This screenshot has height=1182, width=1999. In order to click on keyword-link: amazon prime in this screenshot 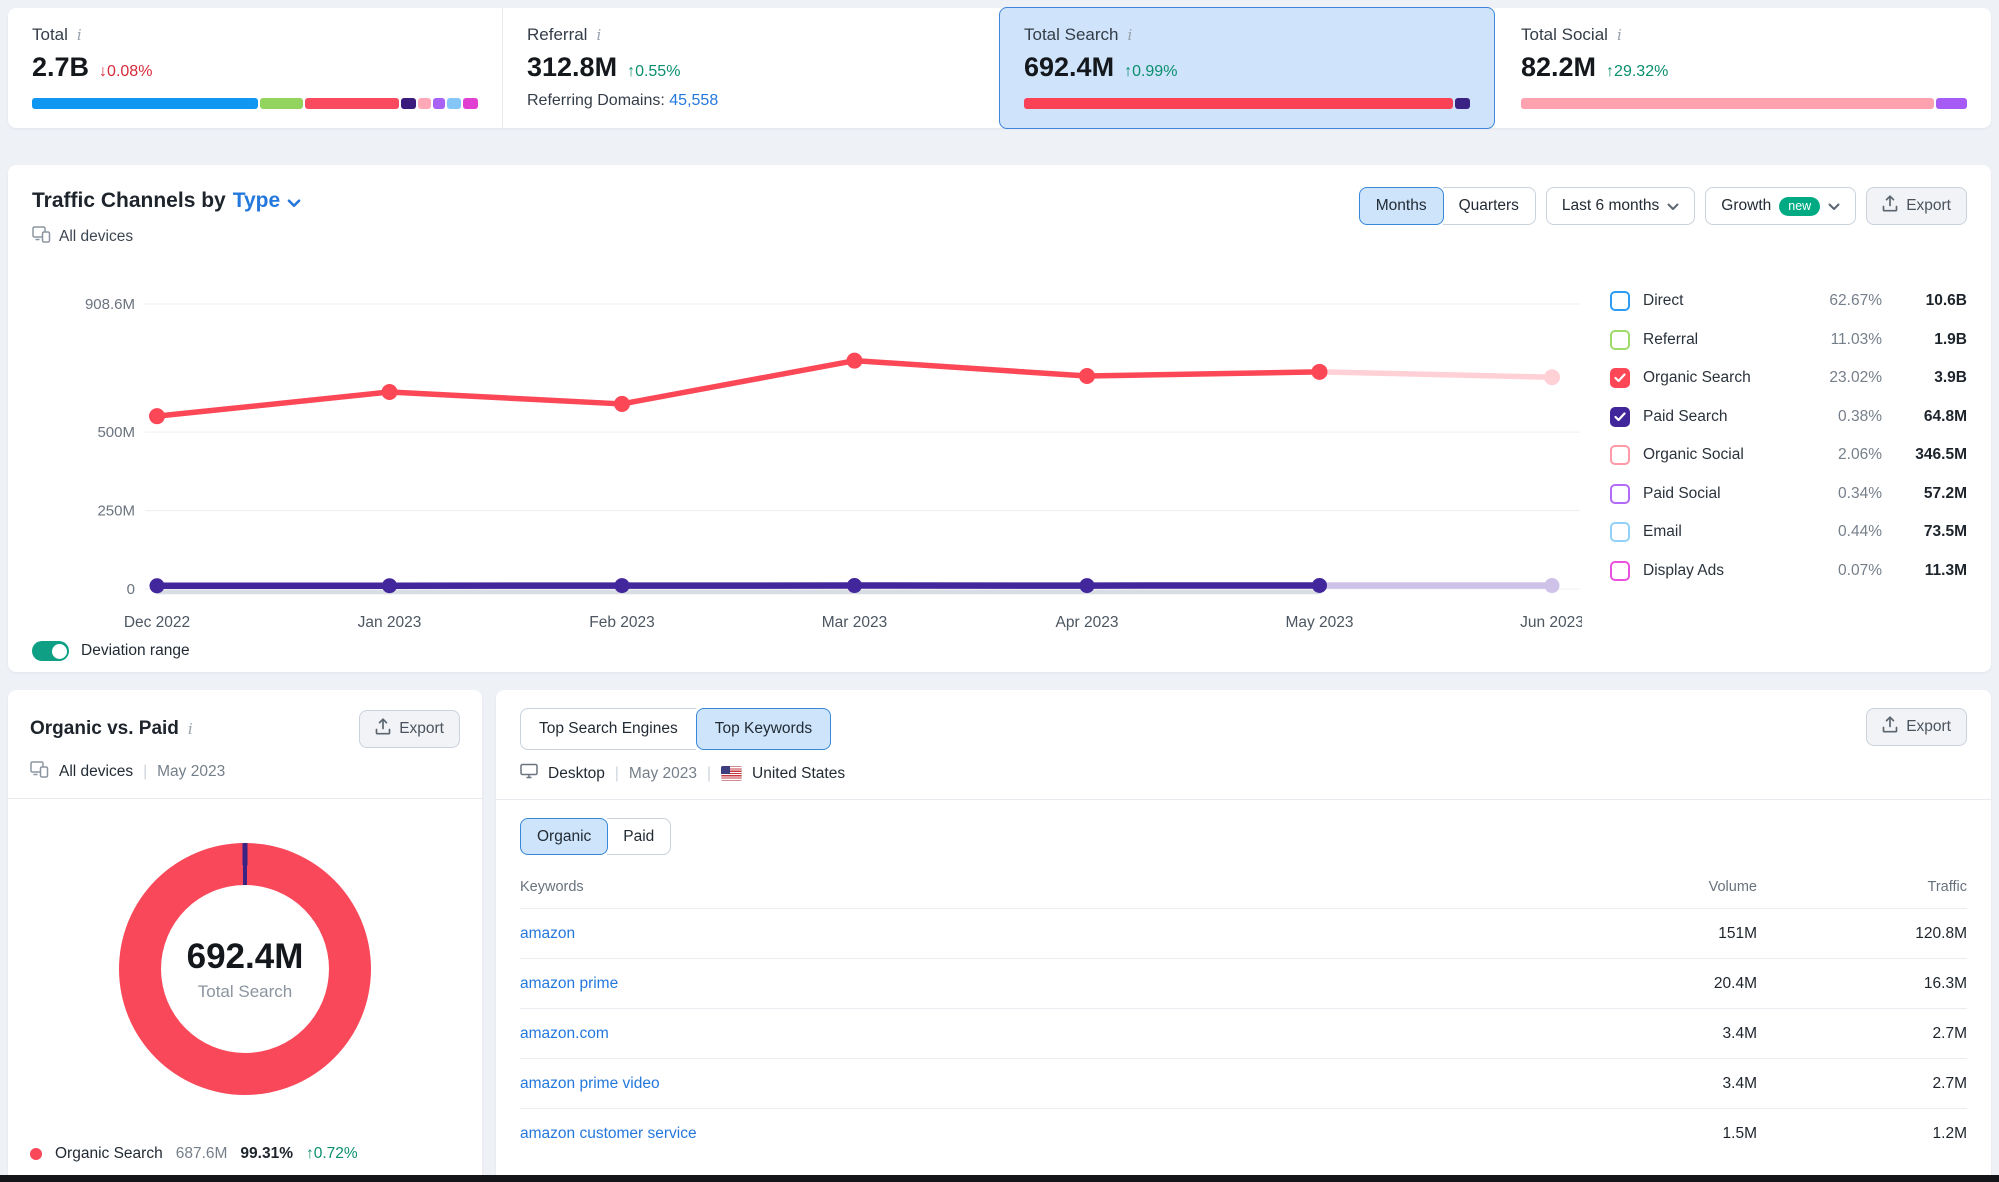, I will do `click(569, 983)`.